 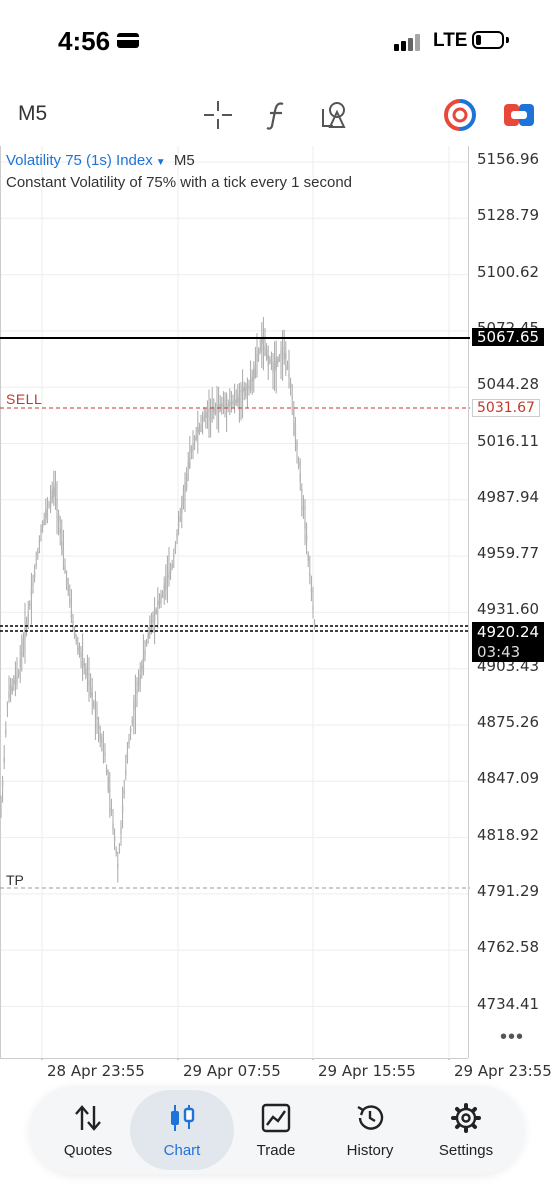 What do you see at coordinates (277, 40) in the screenshot?
I see `status-bar: 4:56 LTE` at bounding box center [277, 40].